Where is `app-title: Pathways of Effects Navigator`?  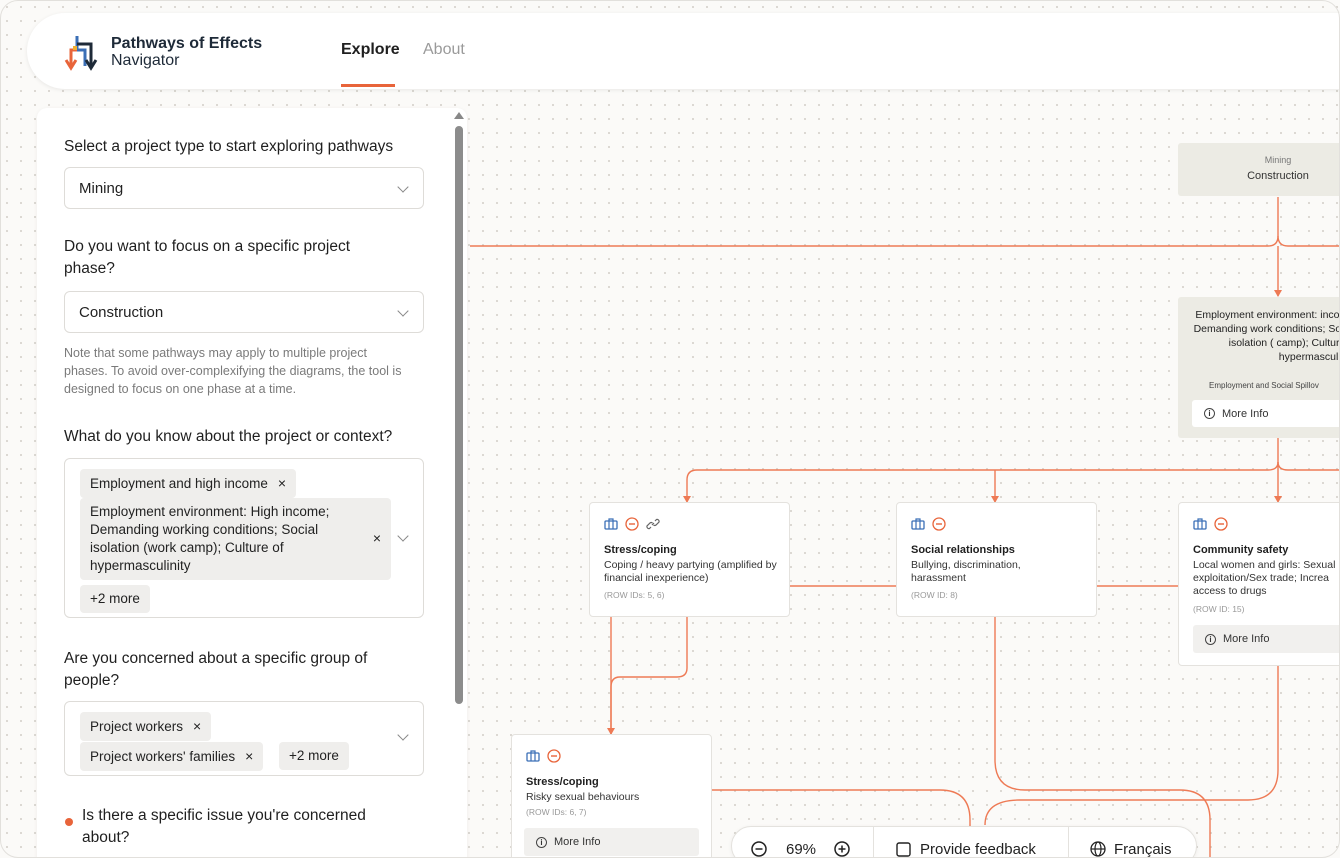 app-title: Pathways of Effects Navigator is located at coordinates (186, 52).